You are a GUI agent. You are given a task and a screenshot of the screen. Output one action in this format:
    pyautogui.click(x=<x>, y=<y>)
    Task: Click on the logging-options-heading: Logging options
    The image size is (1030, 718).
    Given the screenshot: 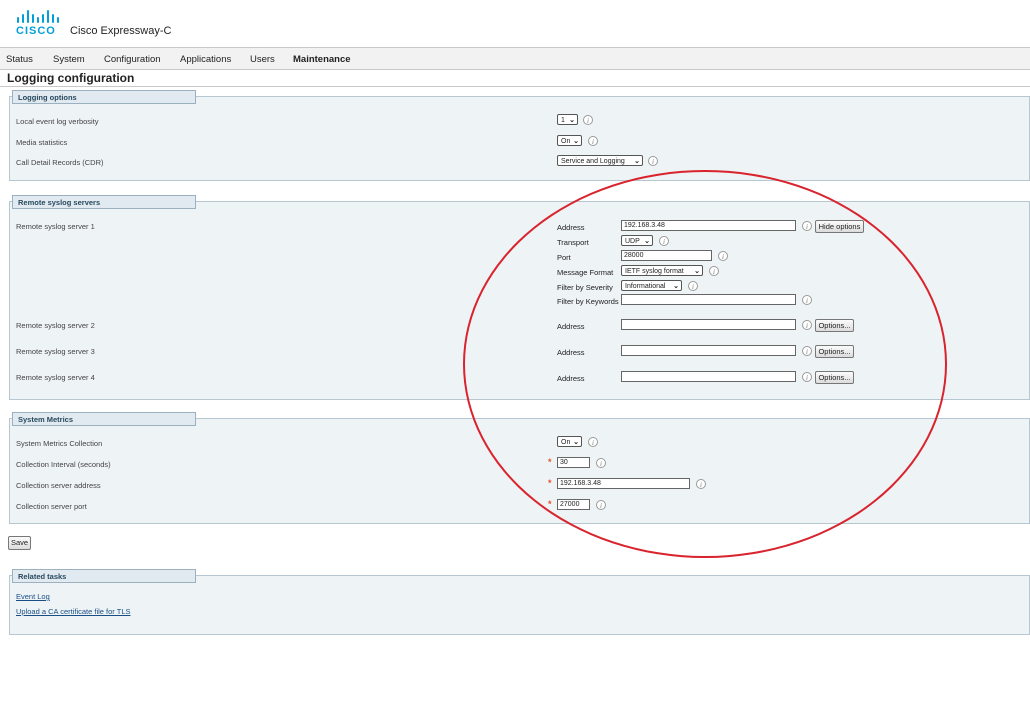 What is the action you would take?
    pyautogui.click(x=104, y=97)
    